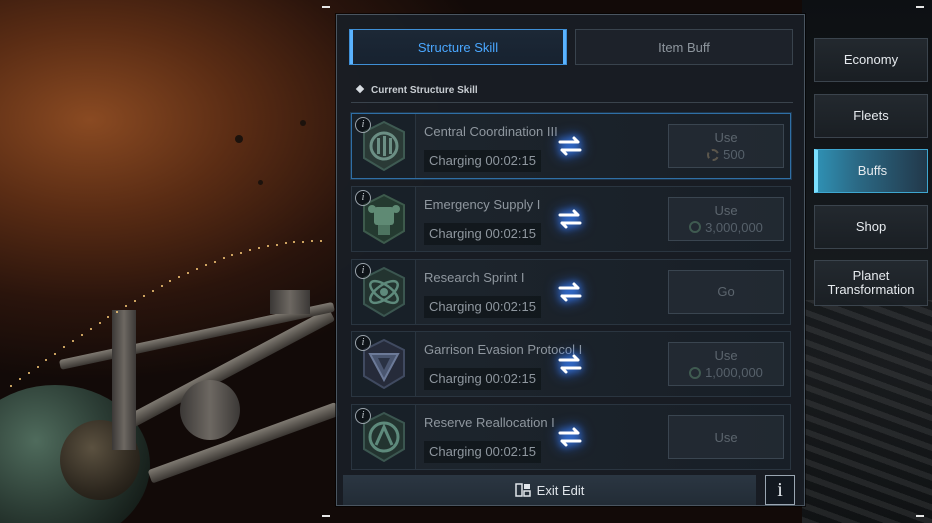 This screenshot has width=932, height=523. I want to click on nav-economy: Economy, so click(871, 60).